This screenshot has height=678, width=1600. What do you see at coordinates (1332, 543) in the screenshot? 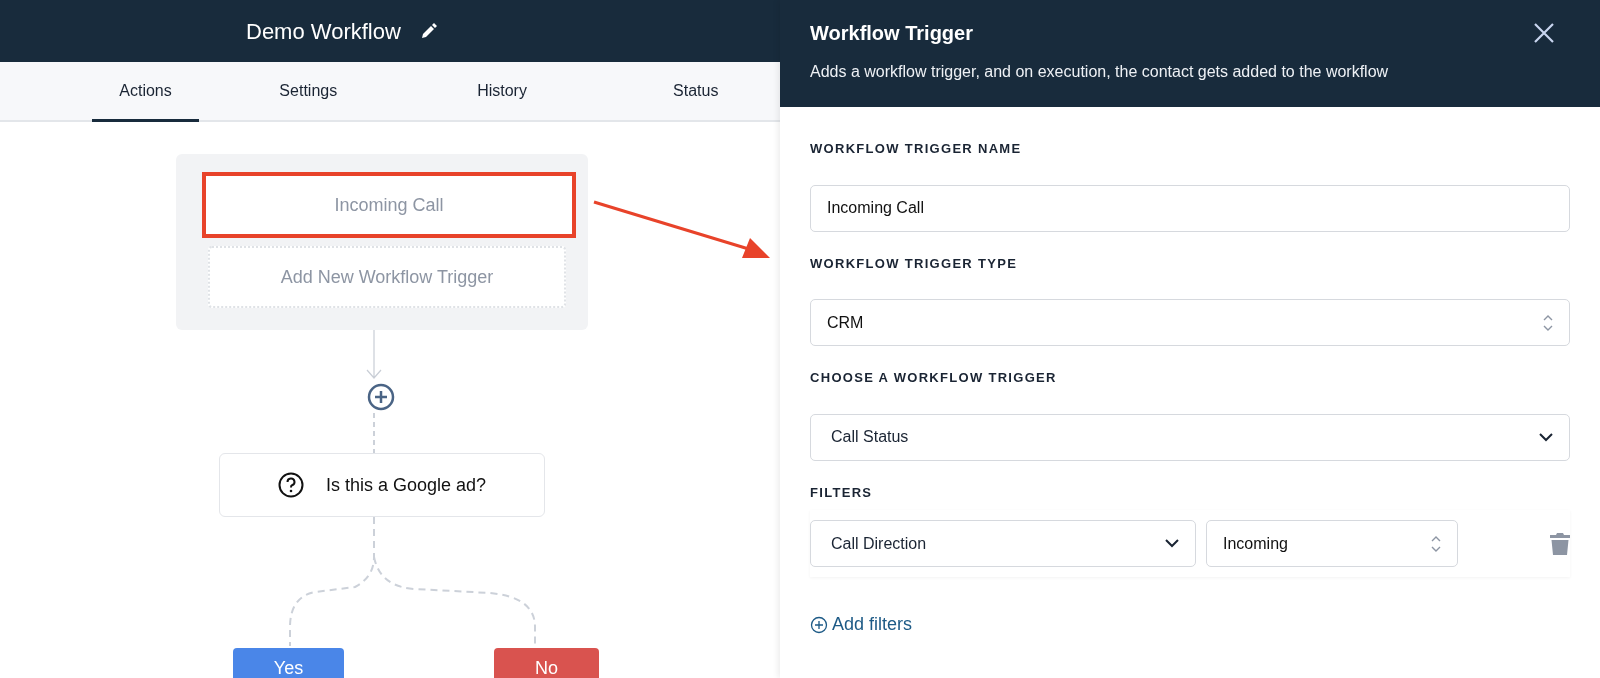
I see `select-field: Incoming` at bounding box center [1332, 543].